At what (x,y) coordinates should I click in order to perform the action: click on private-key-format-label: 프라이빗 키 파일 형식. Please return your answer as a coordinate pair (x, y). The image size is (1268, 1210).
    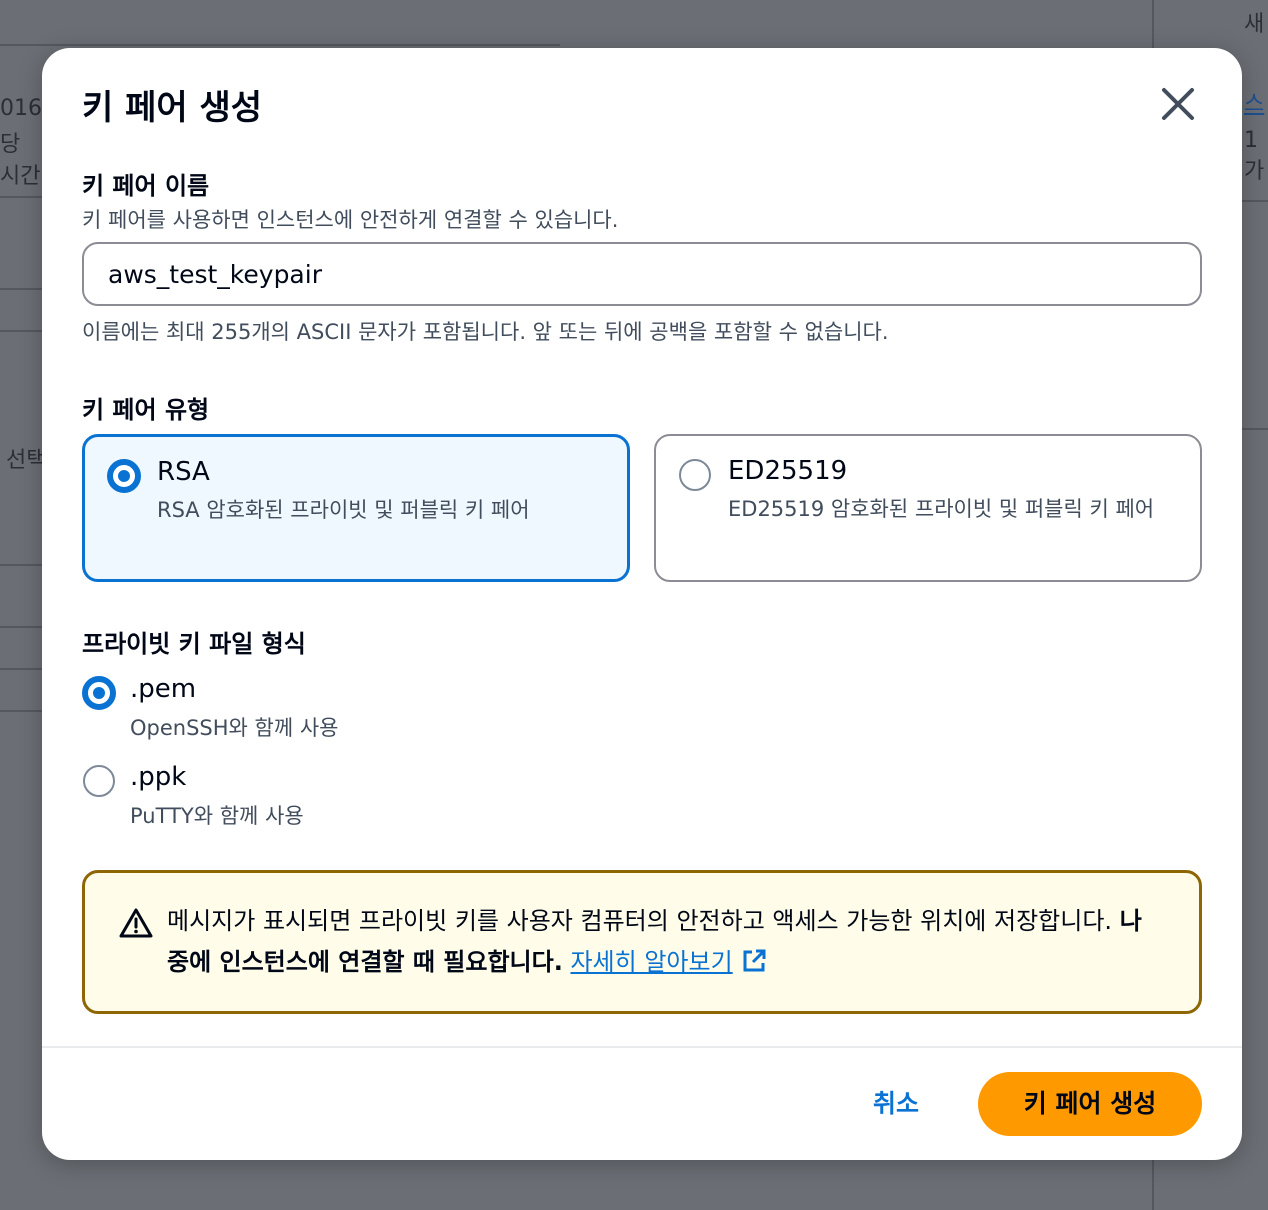
    Looking at the image, I should click on (194, 644).